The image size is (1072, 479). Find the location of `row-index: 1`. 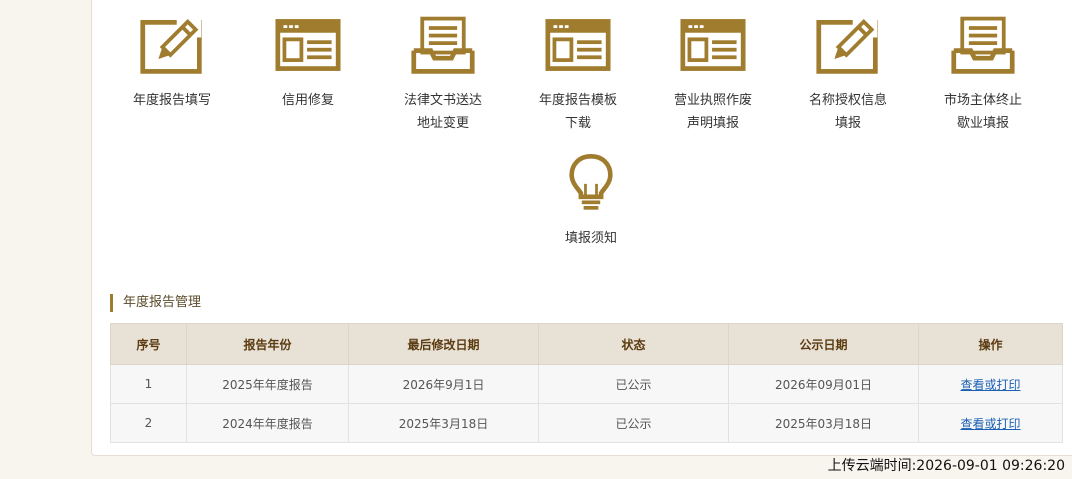

row-index: 1 is located at coordinates (148, 384).